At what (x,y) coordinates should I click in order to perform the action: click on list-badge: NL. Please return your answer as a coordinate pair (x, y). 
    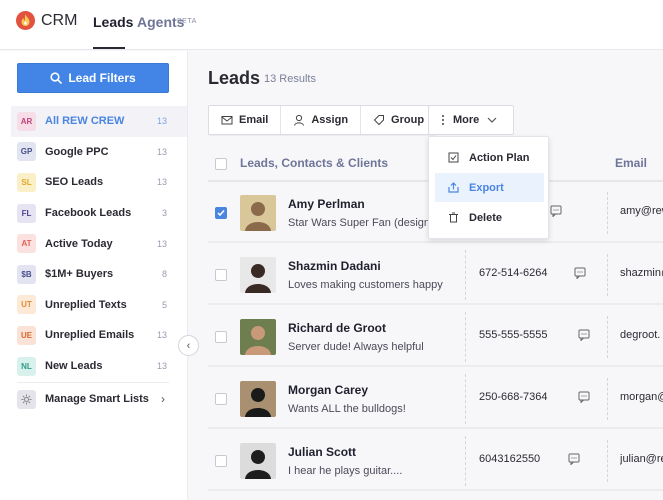
    Looking at the image, I should click on (26, 366).